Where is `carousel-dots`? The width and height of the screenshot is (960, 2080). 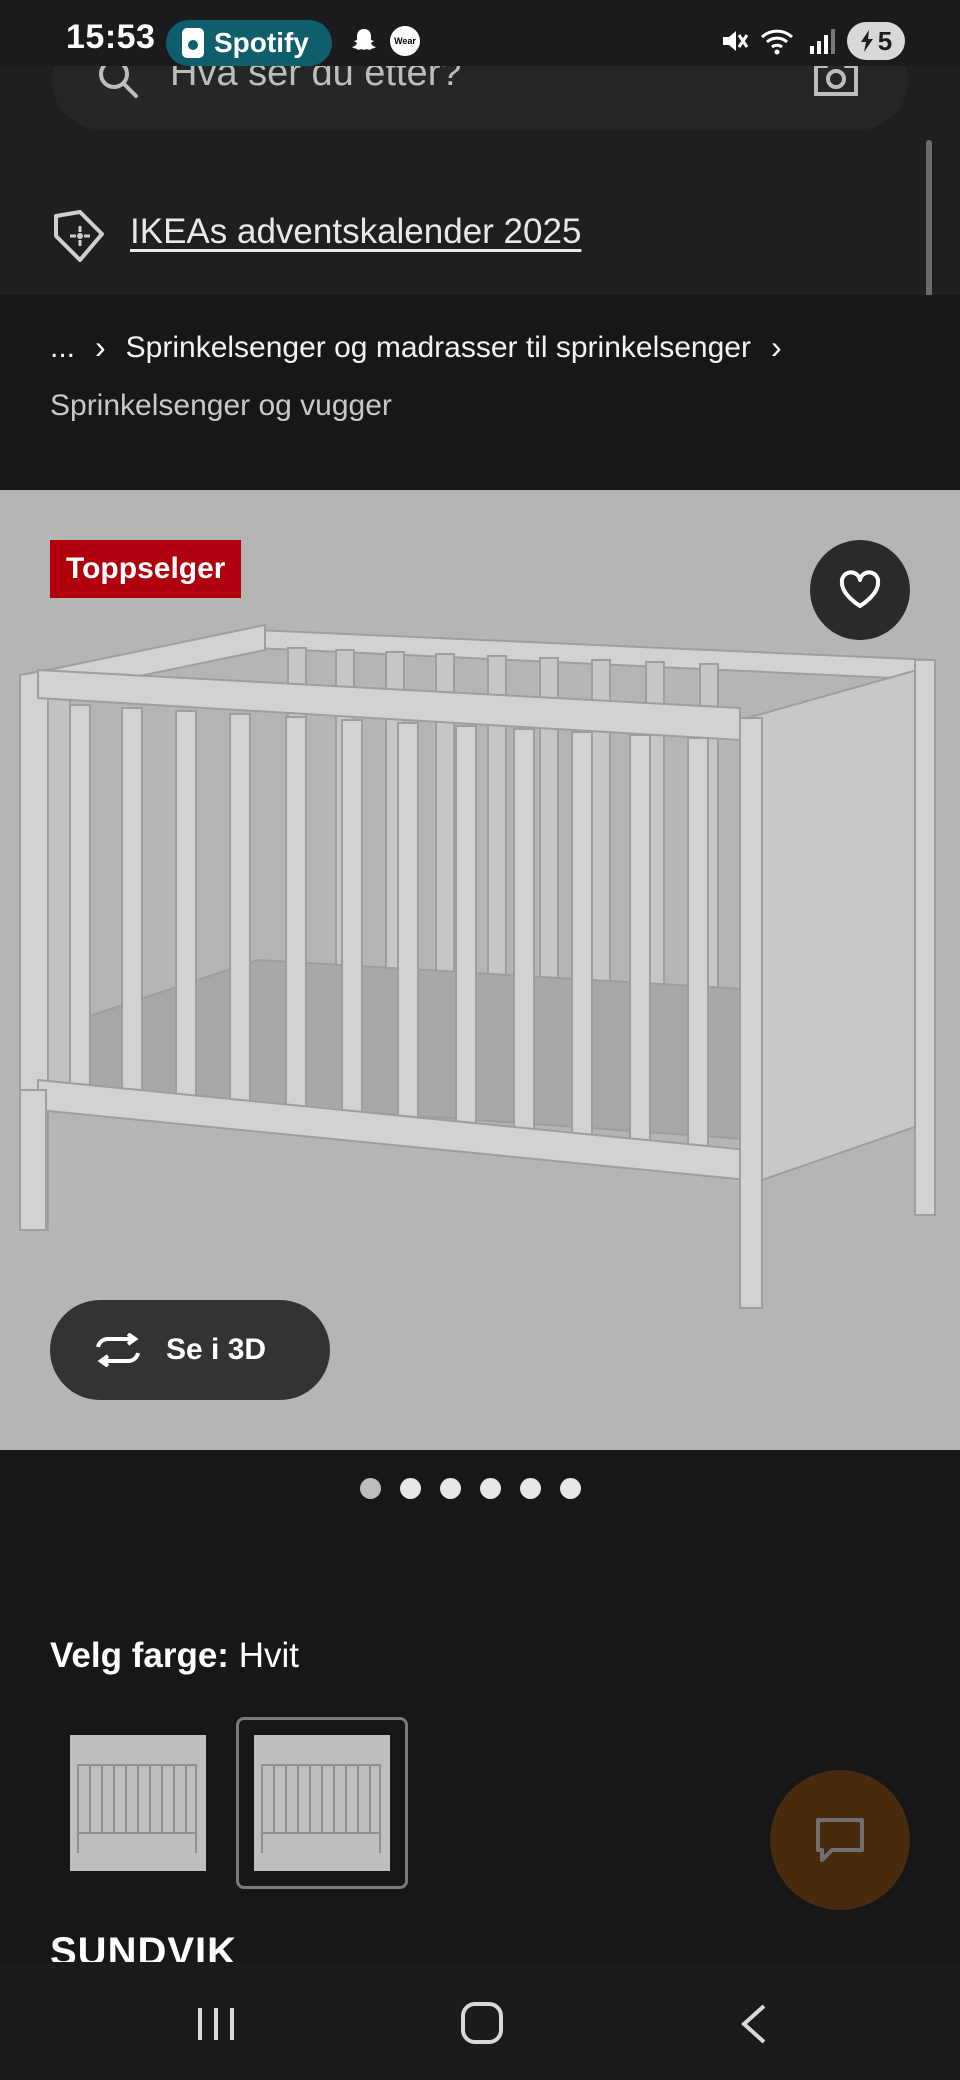
carousel-dots is located at coordinates (480, 1488).